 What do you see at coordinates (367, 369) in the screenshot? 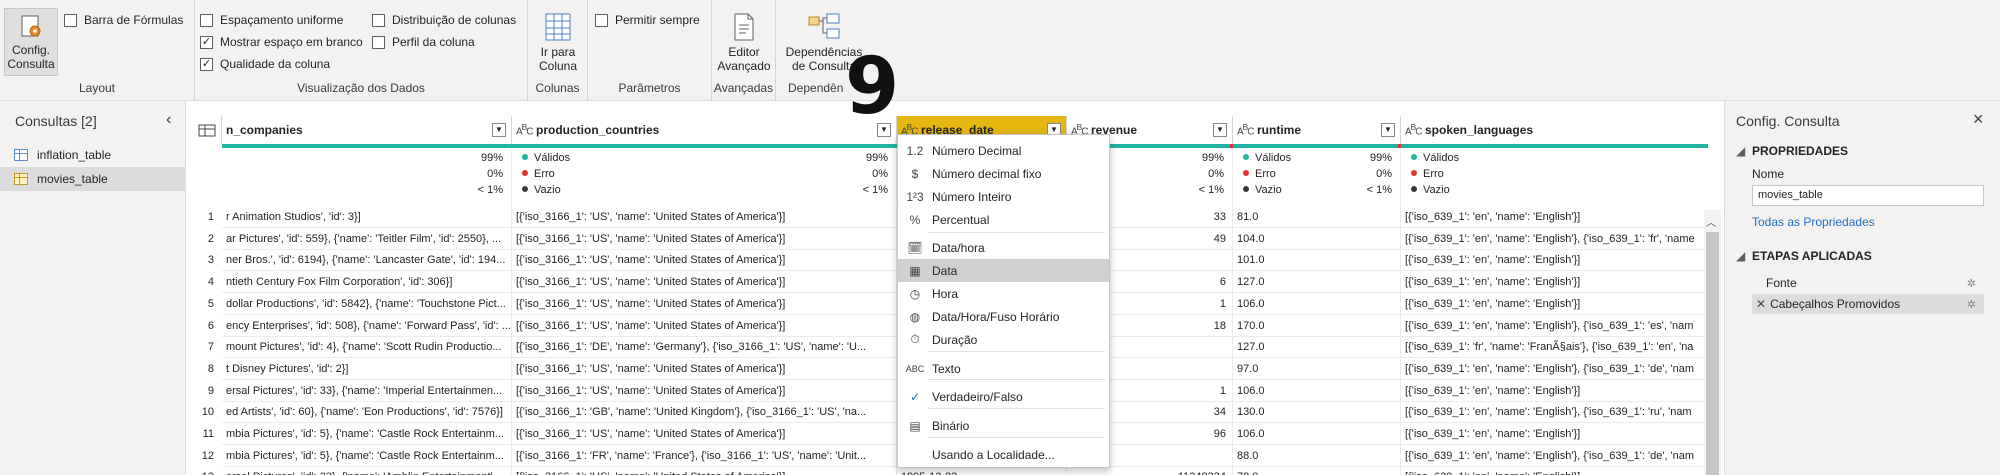
I see `table-cell: t Disney Pictures', 'id': 2}]` at bounding box center [367, 369].